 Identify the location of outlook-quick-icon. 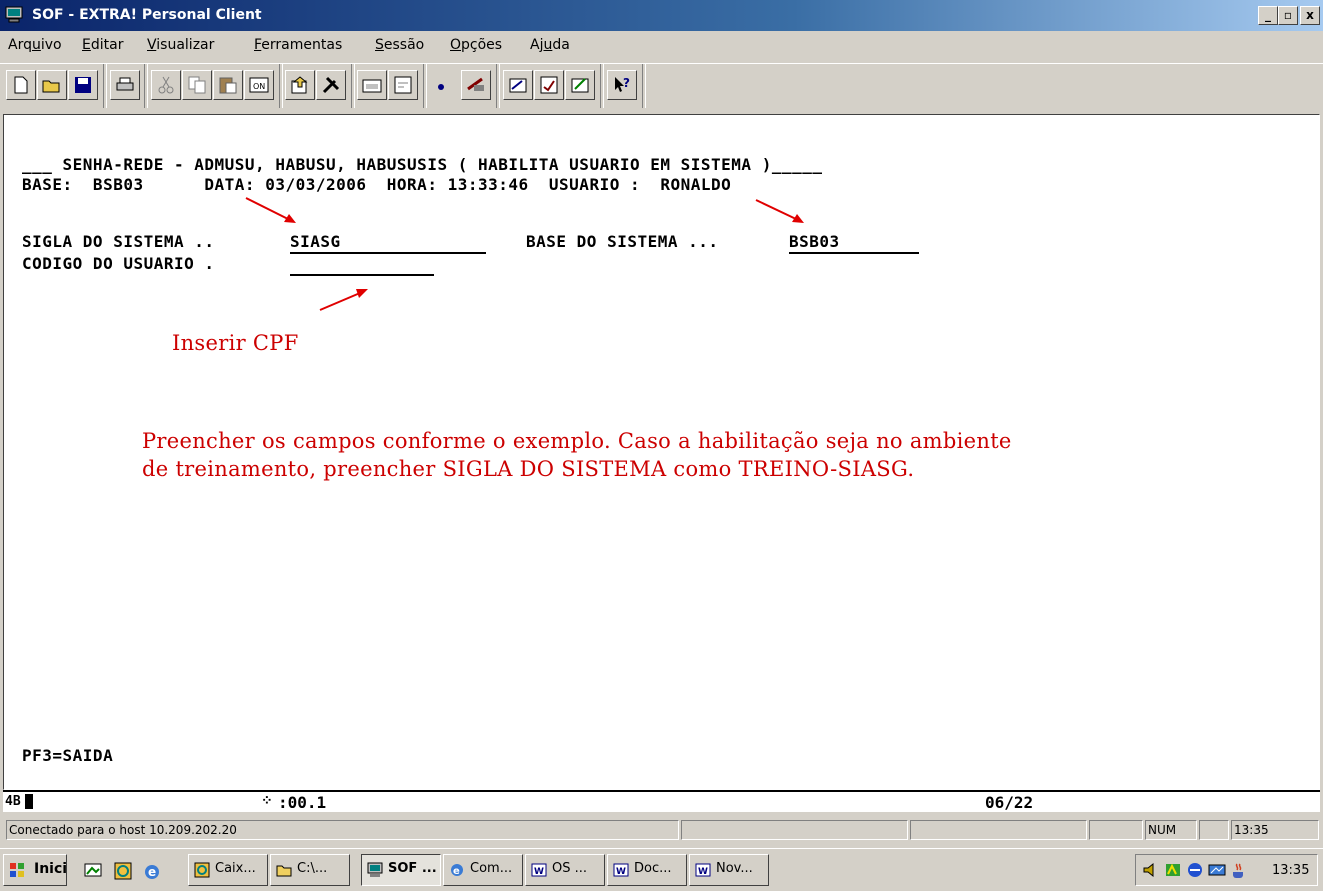
(123, 871).